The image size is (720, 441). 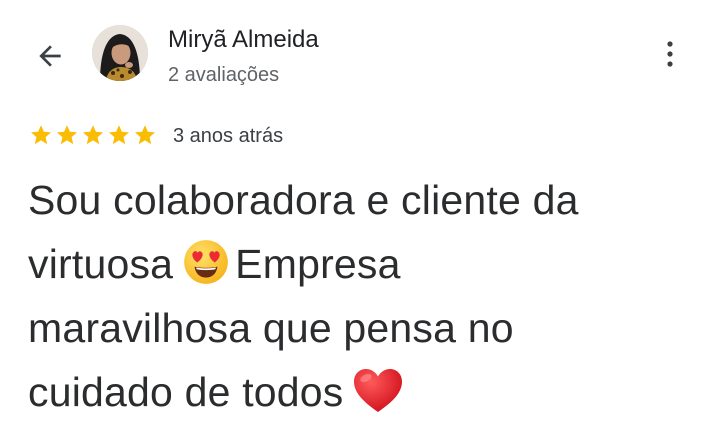 I want to click on profile-photo, so click(x=120, y=53).